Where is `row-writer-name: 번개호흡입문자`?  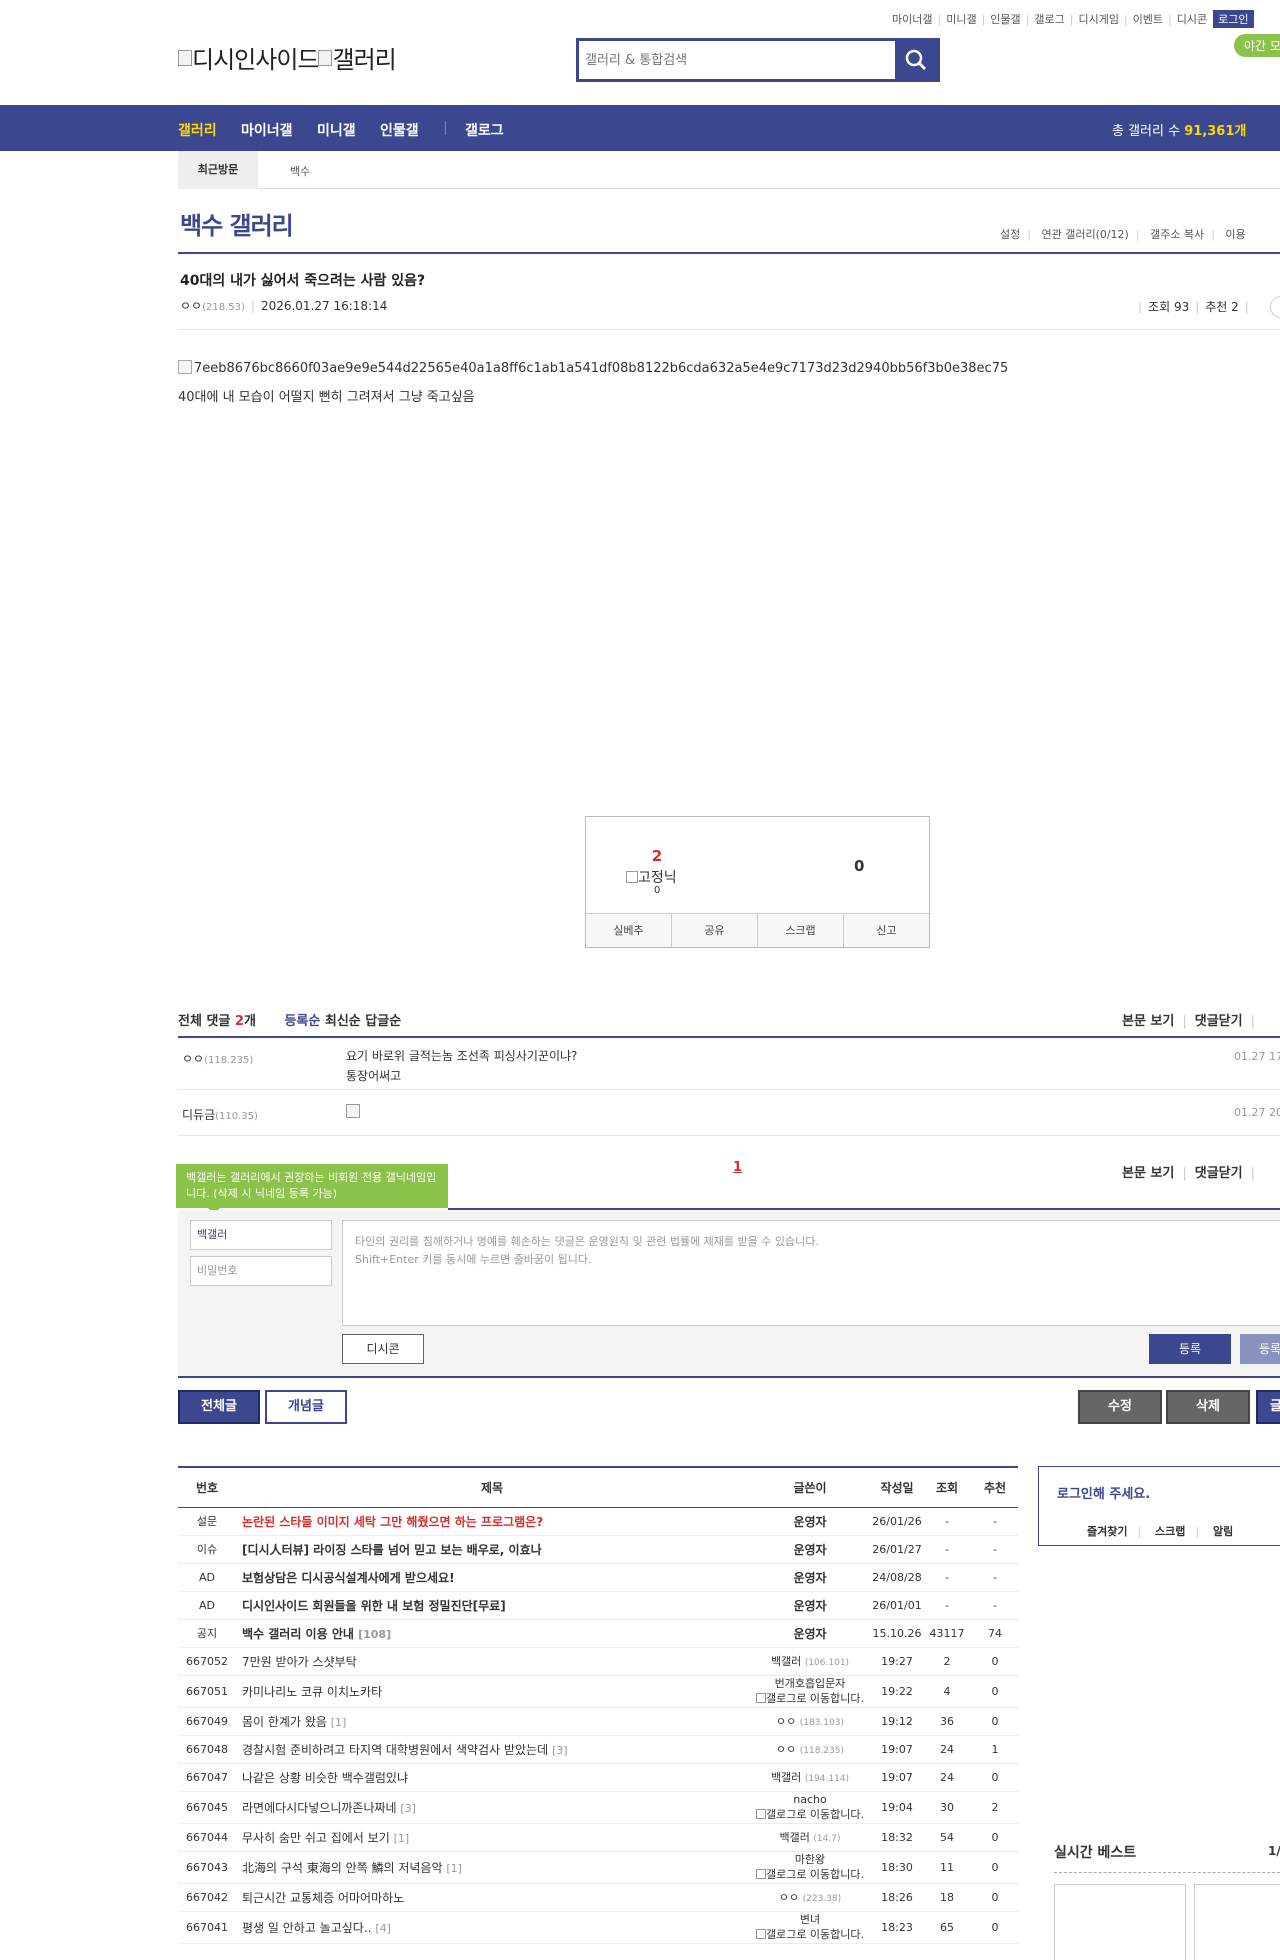
row-writer-name: 번개호흡입문자 is located at coordinates (810, 1683).